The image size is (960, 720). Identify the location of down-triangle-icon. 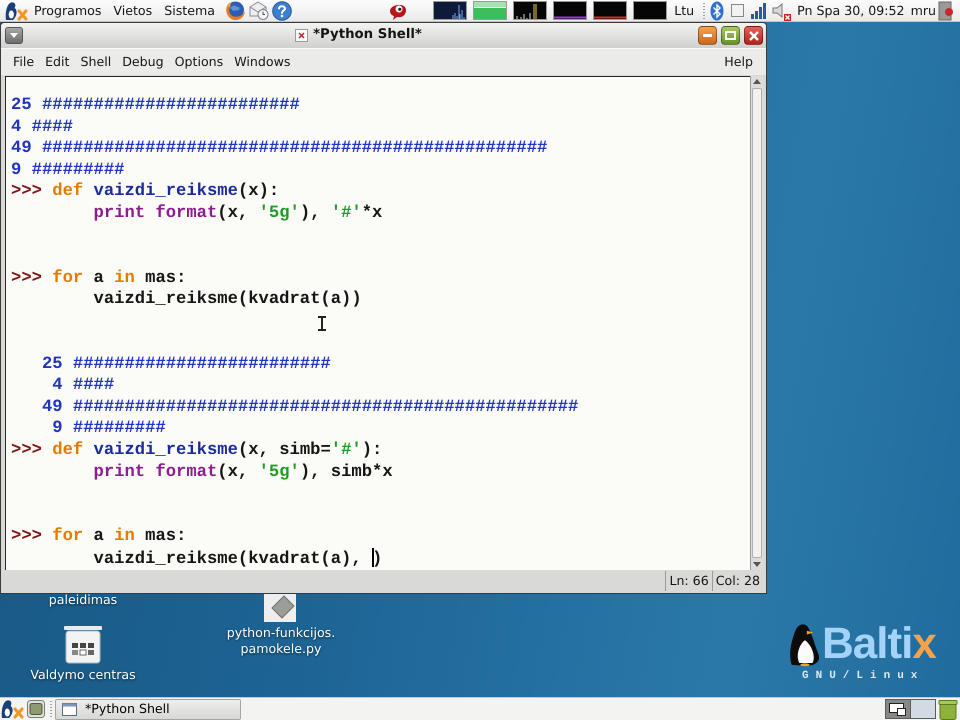
(14, 35).